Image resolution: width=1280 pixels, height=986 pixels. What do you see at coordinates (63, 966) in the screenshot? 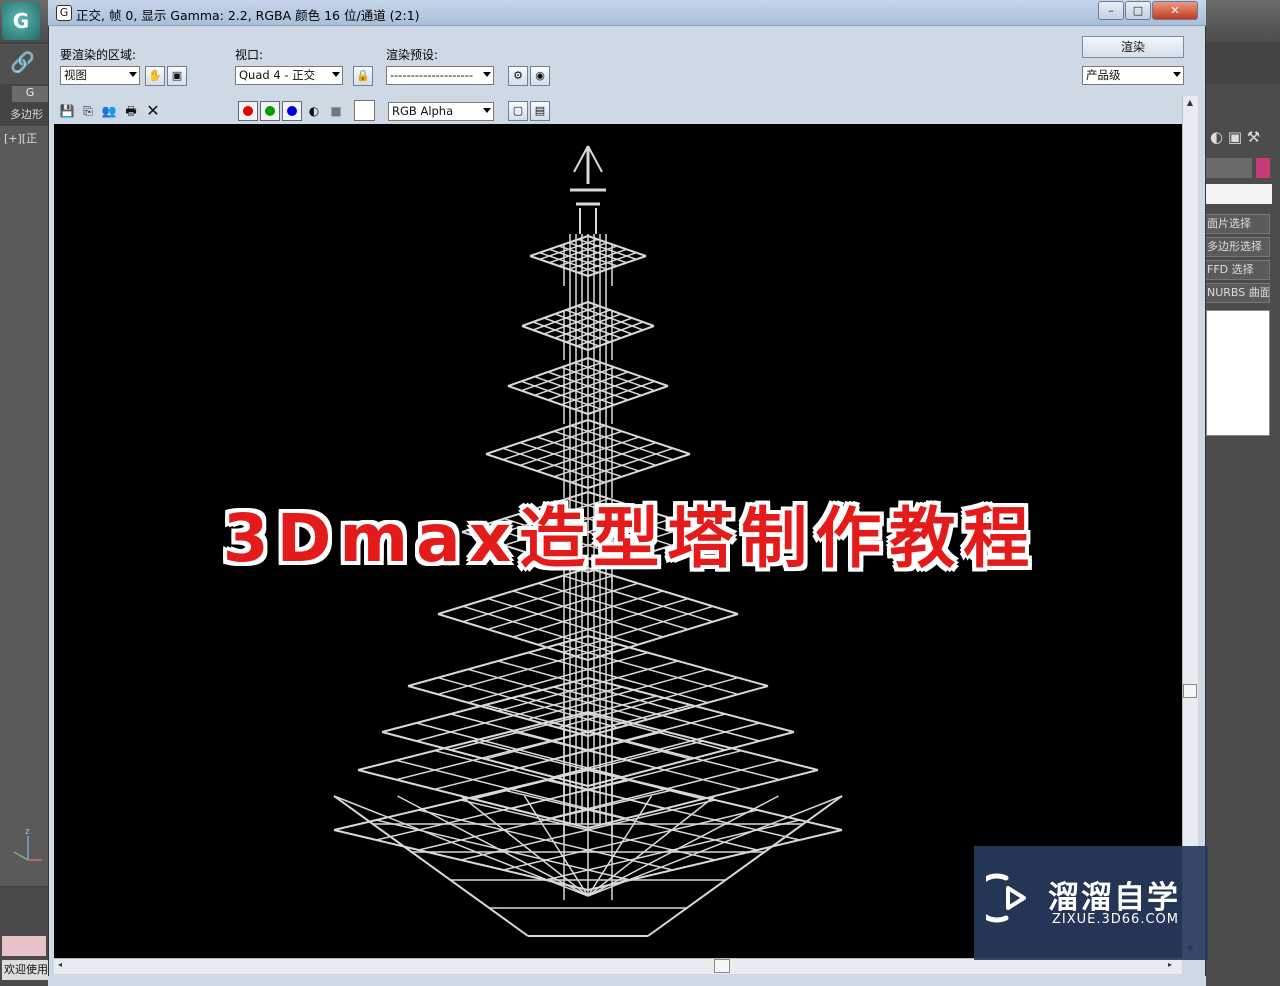
I see `scroll-left-icon: ◂` at bounding box center [63, 966].